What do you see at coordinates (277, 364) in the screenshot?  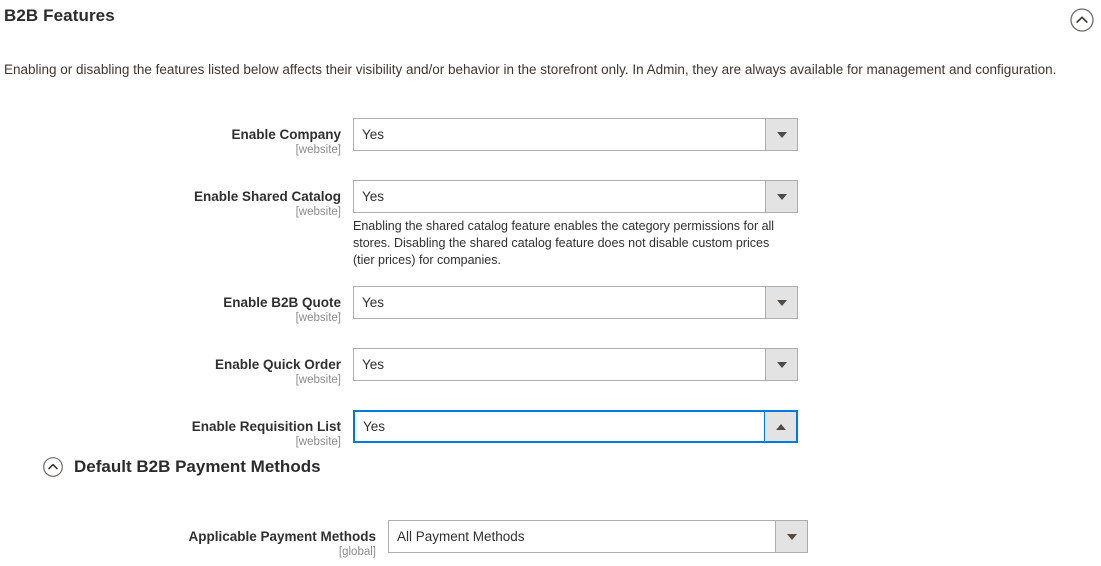 I see `label-text: Enable Quick Order` at bounding box center [277, 364].